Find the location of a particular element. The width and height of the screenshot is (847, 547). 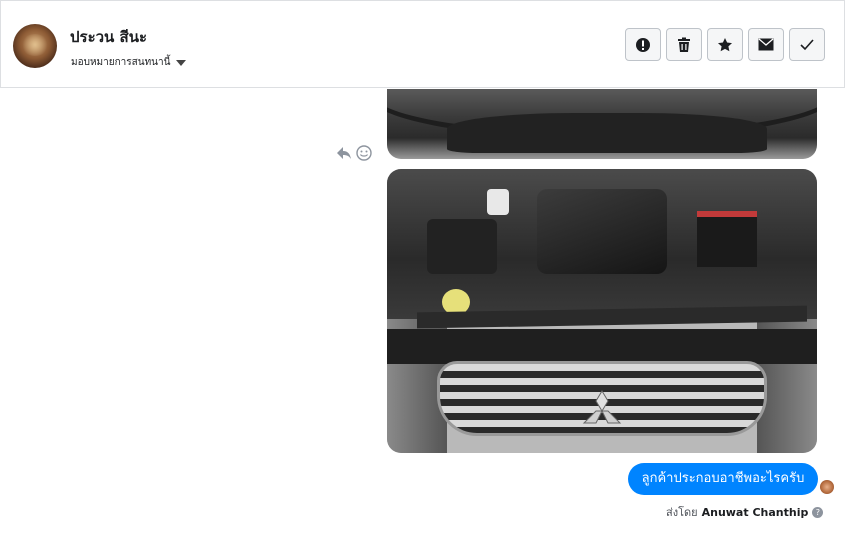

help-icon: ? is located at coordinates (818, 512).